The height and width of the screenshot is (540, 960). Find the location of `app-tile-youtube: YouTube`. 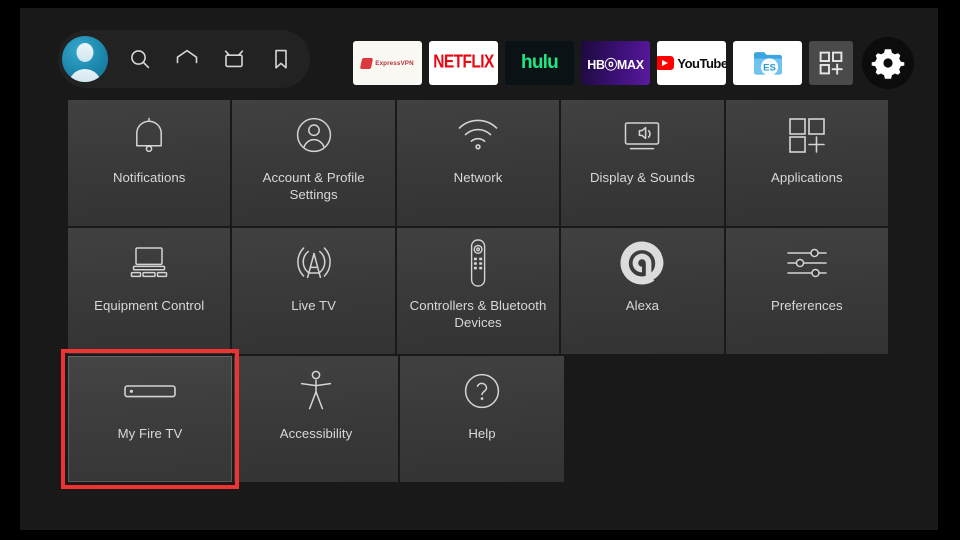

app-tile-youtube: YouTube is located at coordinates (691, 63).